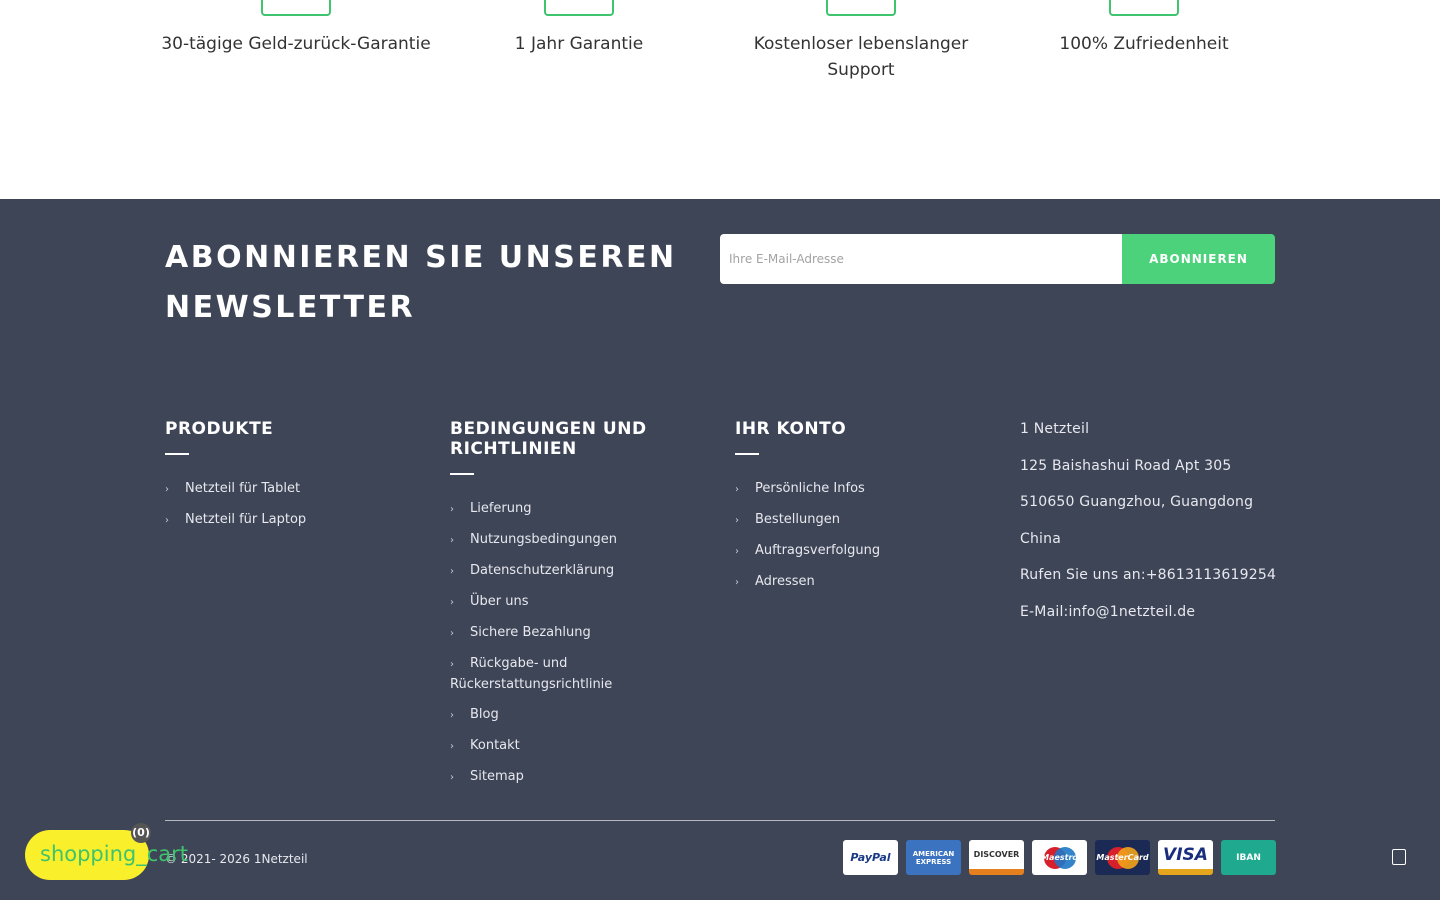  I want to click on maestro-logo: Maestro, so click(1059, 857).